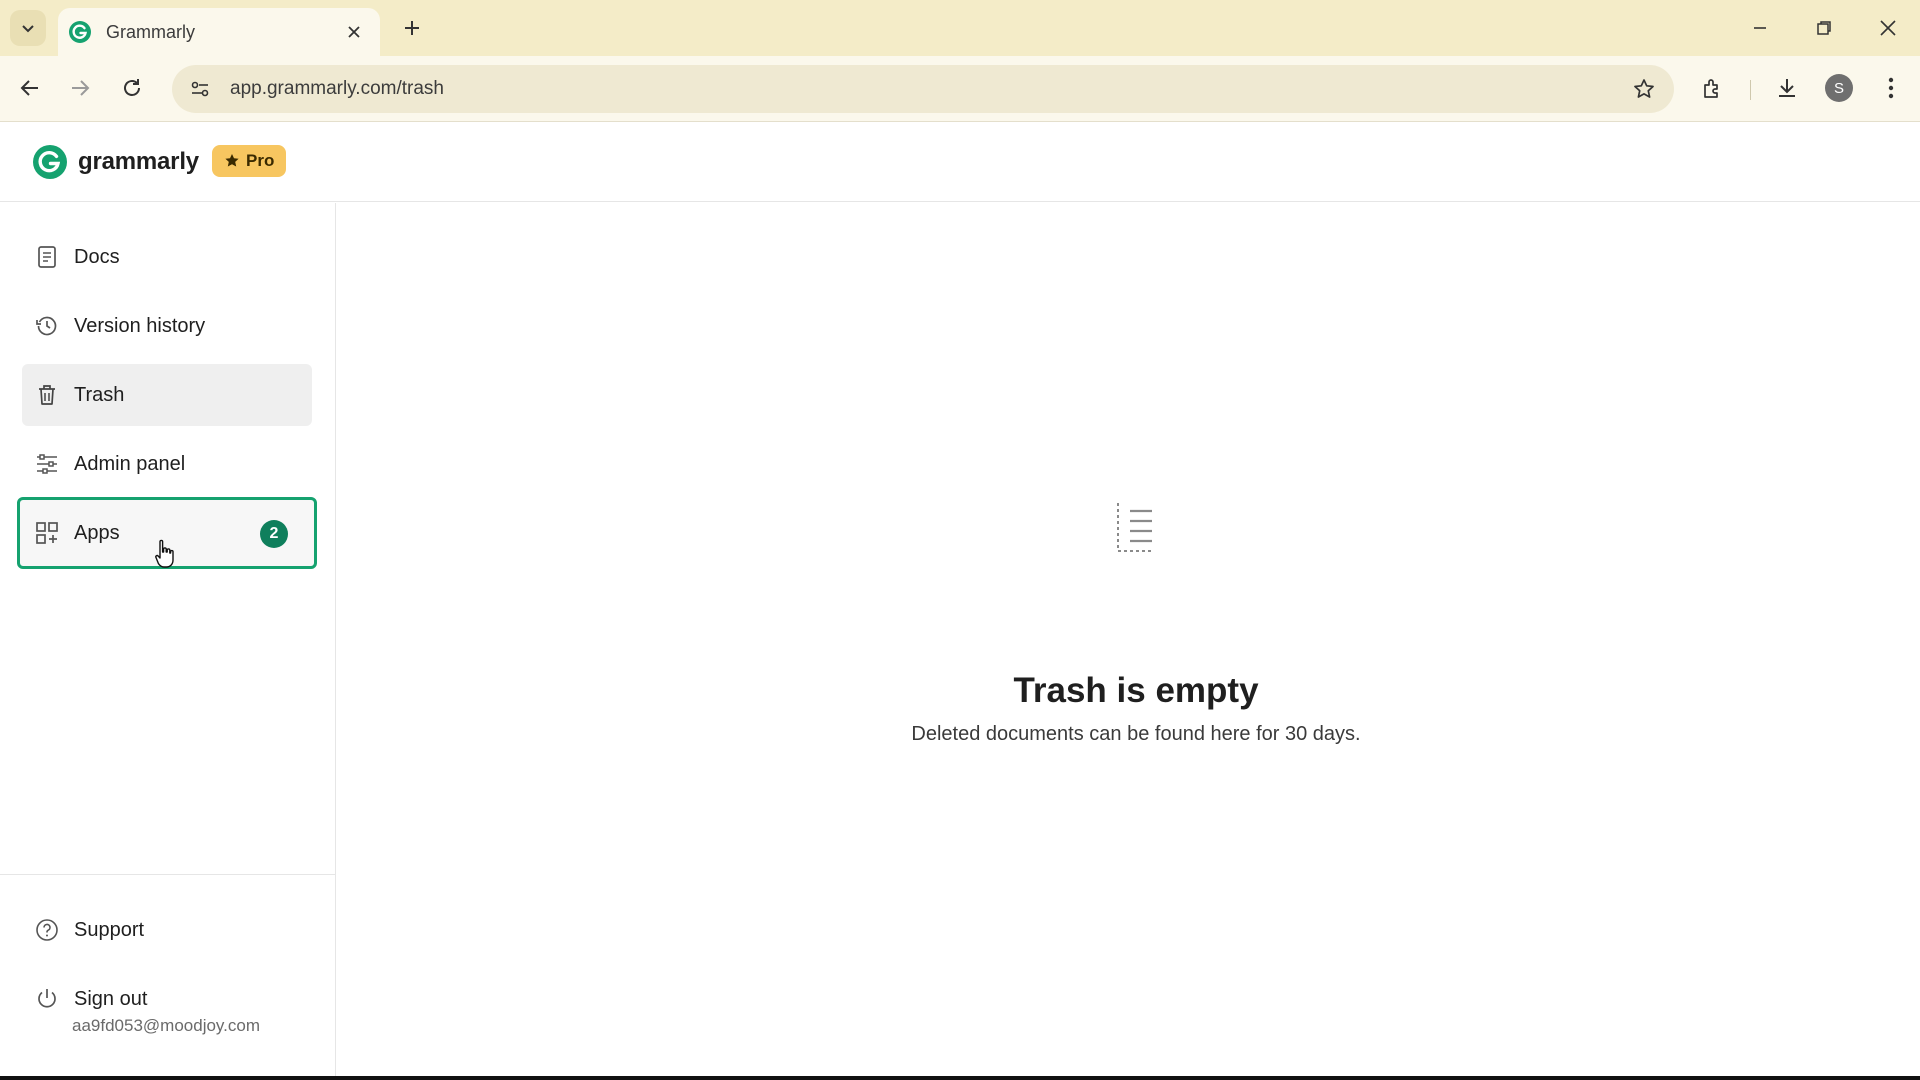 The height and width of the screenshot is (1080, 1920). What do you see at coordinates (1136, 690) in the screenshot?
I see `empty-title: Trash is empty` at bounding box center [1136, 690].